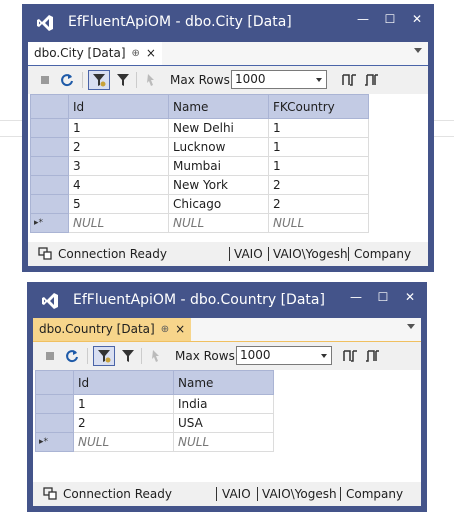  I want to click on table-row: 1 India, so click(154, 404).